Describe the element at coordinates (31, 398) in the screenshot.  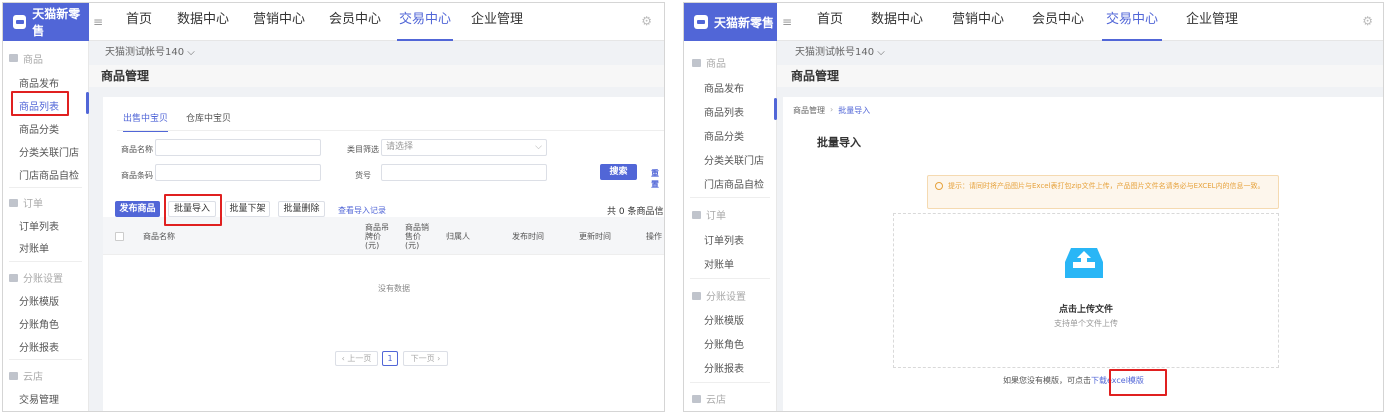
I see `sidebar-item-trade-management: 交易管理` at that location.